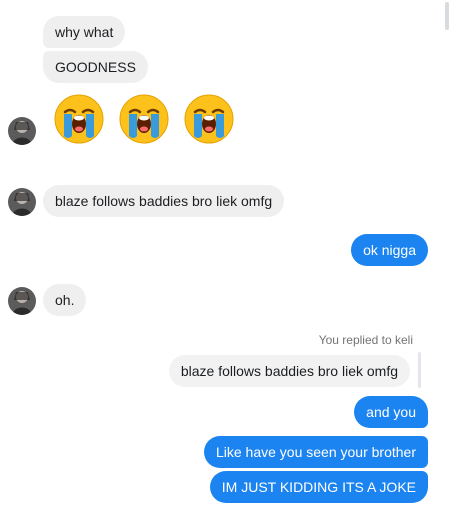 The image size is (451, 513). Describe the element at coordinates (315, 452) in the screenshot. I see `outgoing-message: Like have you seen your brother` at that location.